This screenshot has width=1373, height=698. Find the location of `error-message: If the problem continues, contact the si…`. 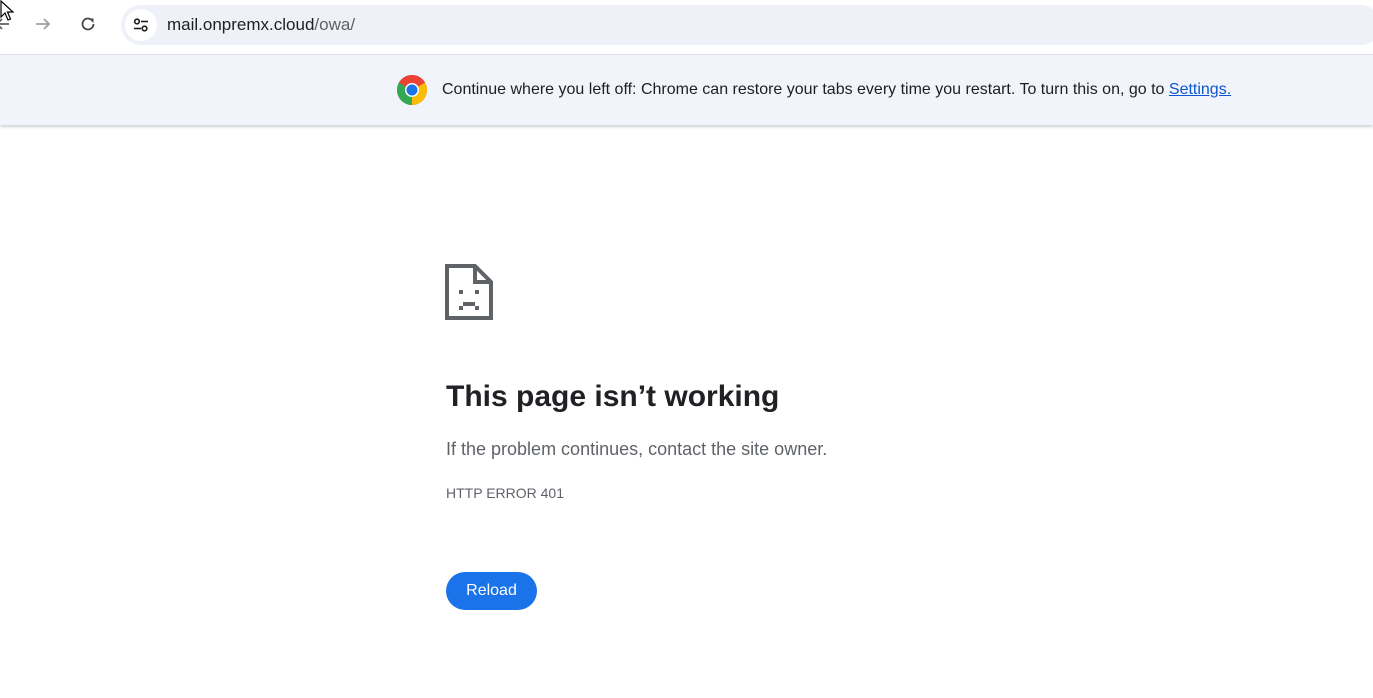

error-message: If the problem continues, contact the si… is located at coordinates (637, 449).